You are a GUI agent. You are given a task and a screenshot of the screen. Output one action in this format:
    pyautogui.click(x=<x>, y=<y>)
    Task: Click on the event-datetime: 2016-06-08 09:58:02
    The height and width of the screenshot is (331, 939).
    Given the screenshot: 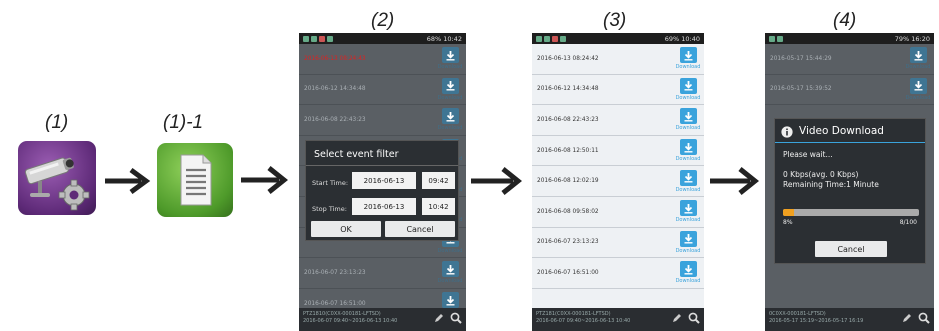 What is the action you would take?
    pyautogui.click(x=568, y=211)
    